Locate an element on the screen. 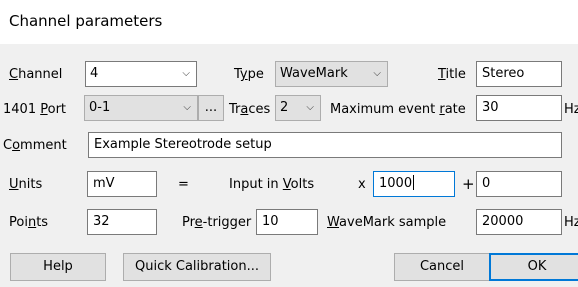 This screenshot has height=287, width=578. type-label: Type is located at coordinates (249, 74).